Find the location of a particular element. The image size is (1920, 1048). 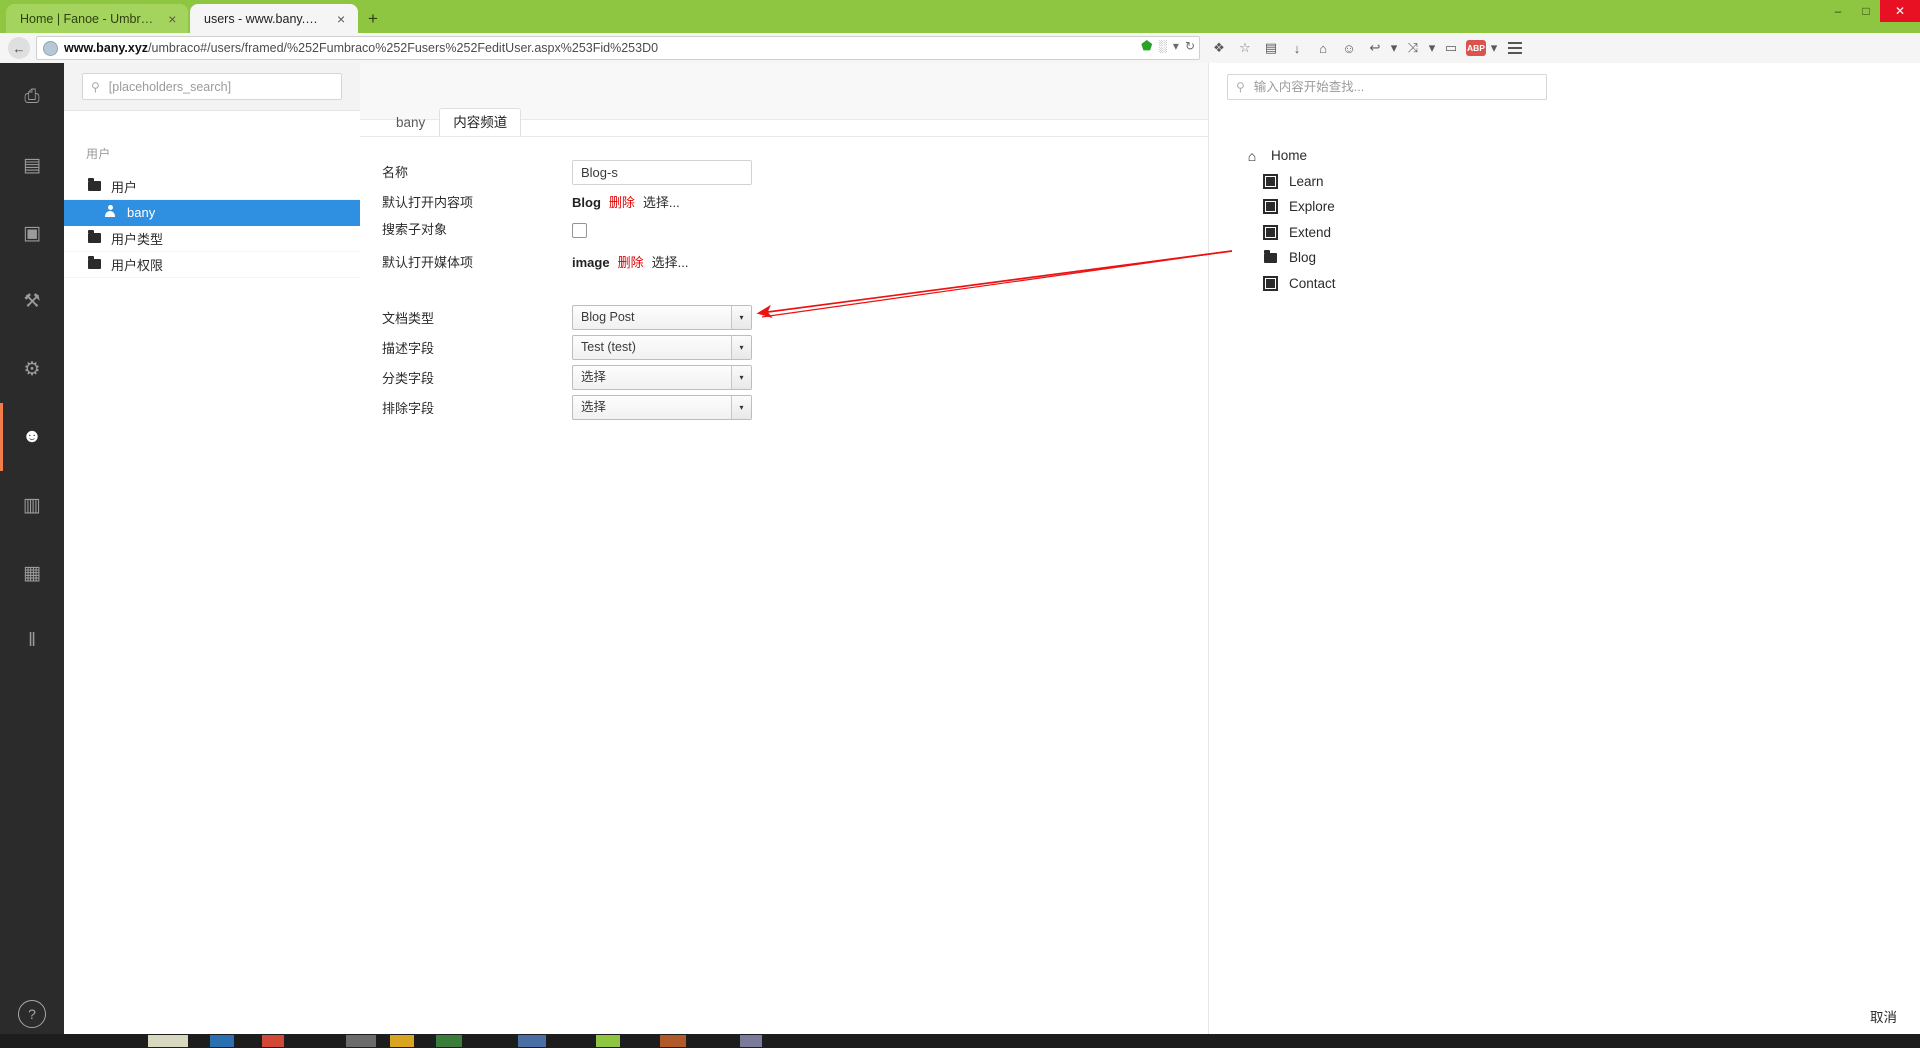

content-item-contact: Contact is located at coordinates (1564, 284).